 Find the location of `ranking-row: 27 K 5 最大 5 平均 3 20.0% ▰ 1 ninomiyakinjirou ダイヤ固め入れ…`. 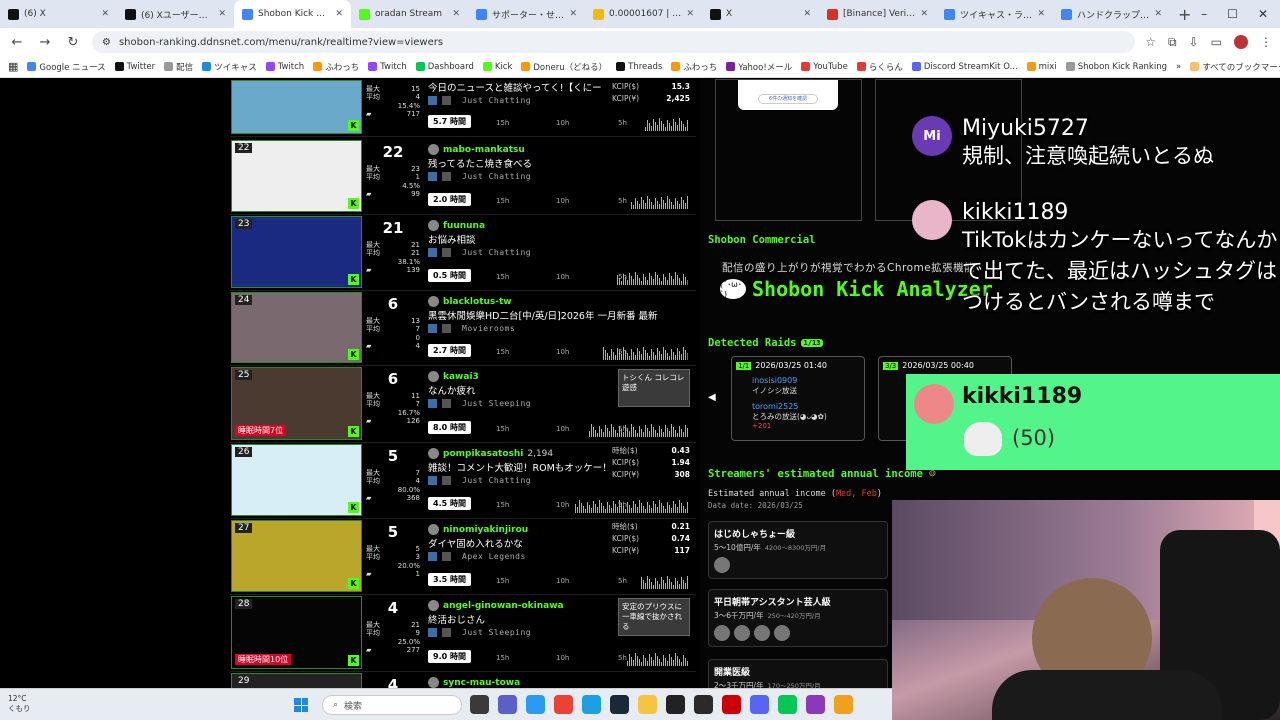

ranking-row: 27 K 5 最大 5 平均 3 20.0% ▰ 1 ninomiyakinjirou ダイヤ固め入れ… is located at coordinates (463, 557).